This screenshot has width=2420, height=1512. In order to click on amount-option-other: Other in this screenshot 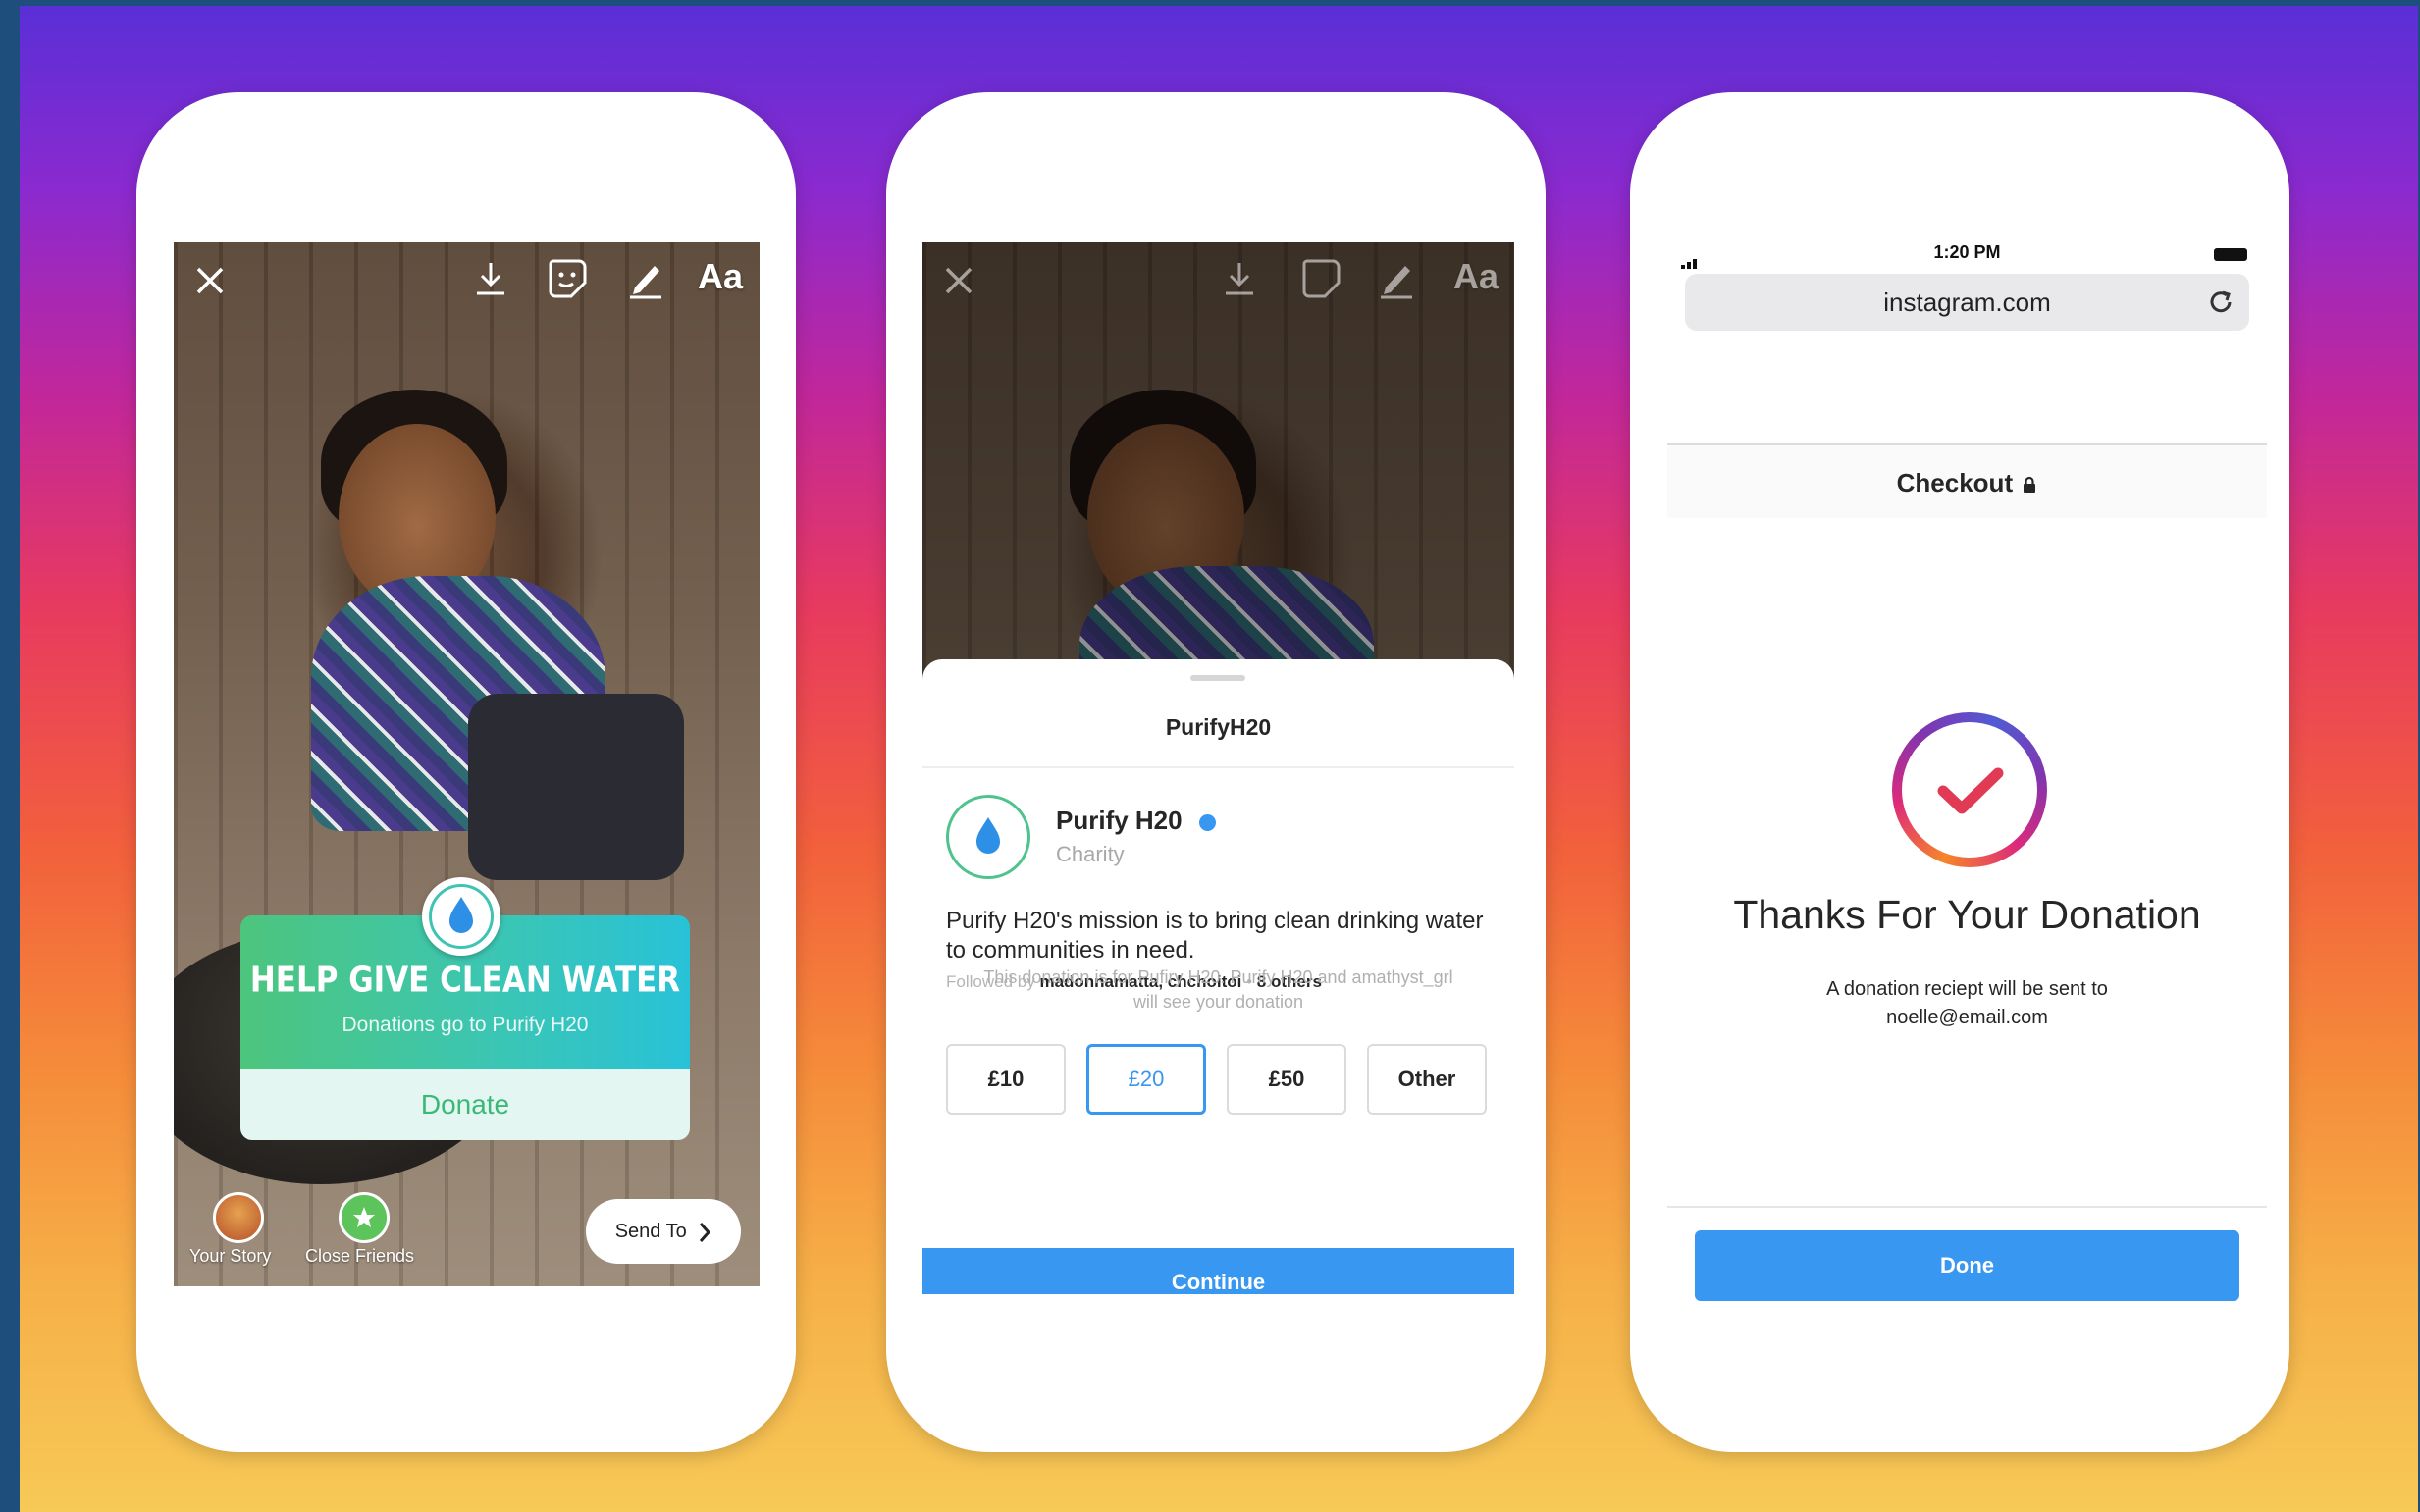, I will do `click(1427, 1079)`.